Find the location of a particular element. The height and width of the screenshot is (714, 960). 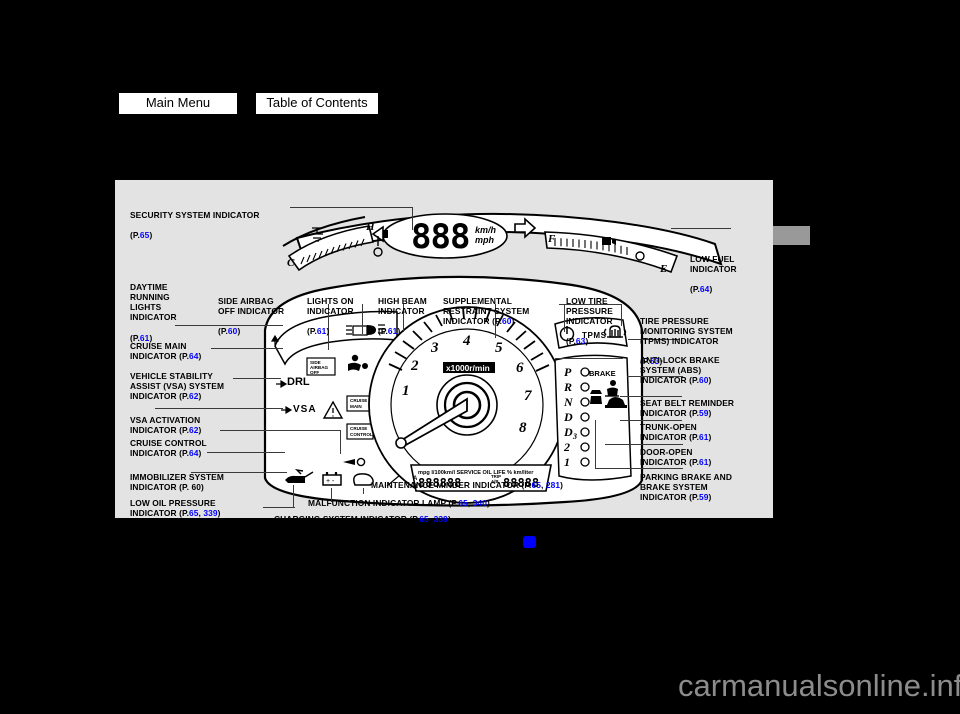

callout-title: LIGHTS ON INDICATOR is located at coordinates (330, 306).